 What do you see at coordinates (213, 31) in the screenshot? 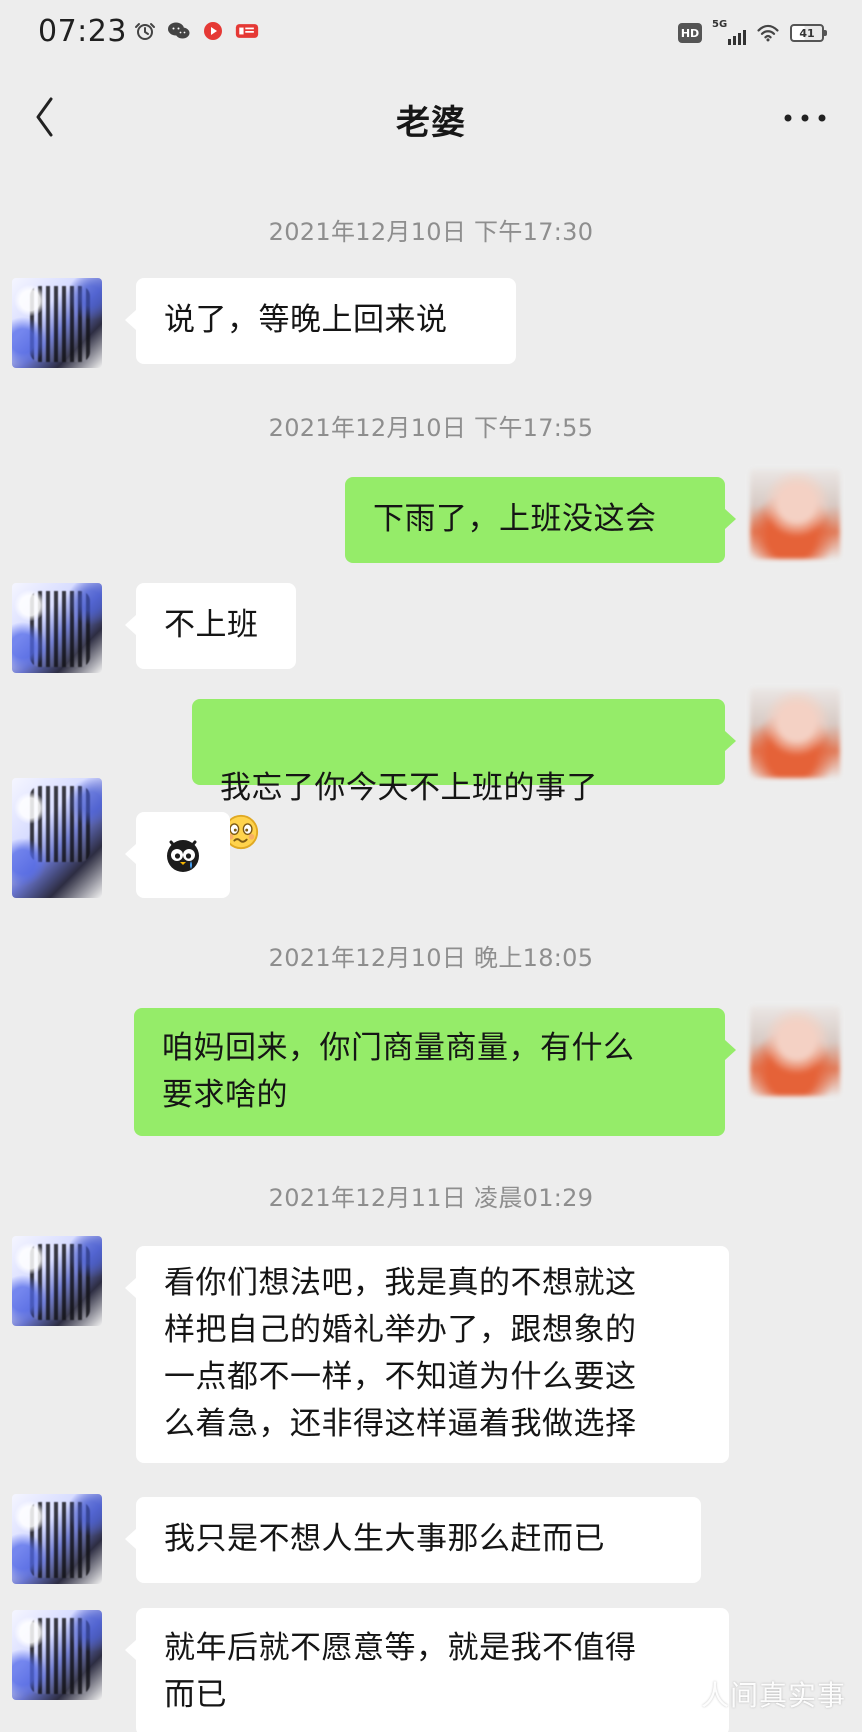
I see `record-icon` at bounding box center [213, 31].